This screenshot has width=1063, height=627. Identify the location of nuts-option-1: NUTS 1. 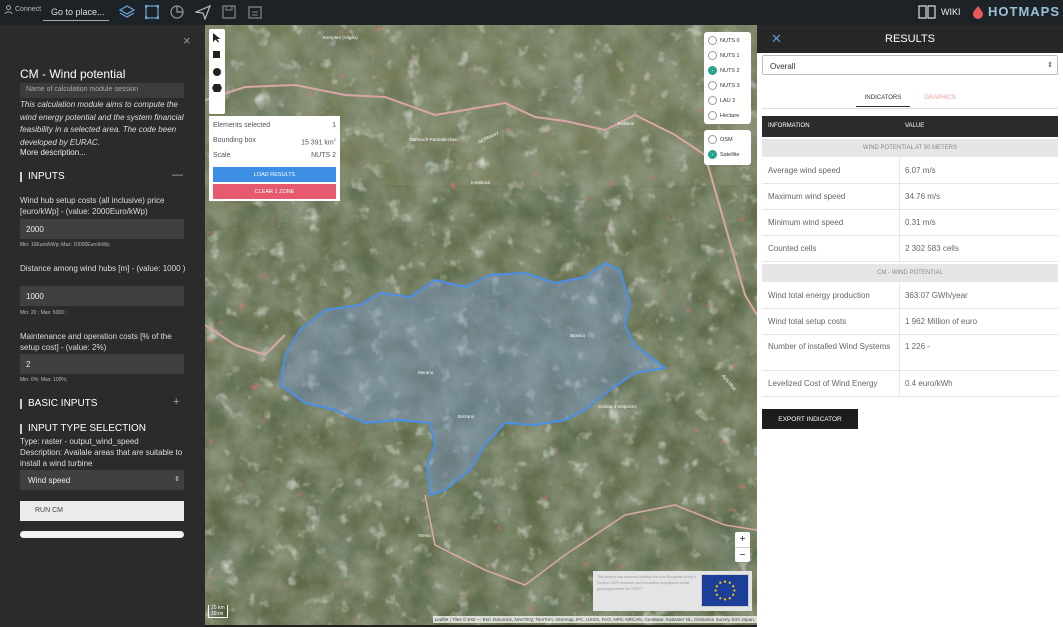
(724, 55).